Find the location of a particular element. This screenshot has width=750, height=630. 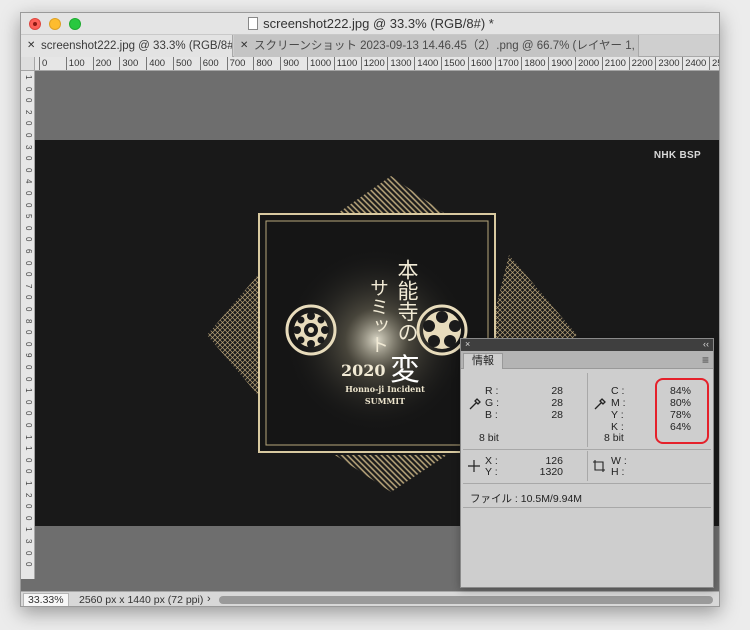

ruler-tick-label: 700 is located at coordinates (235, 63).